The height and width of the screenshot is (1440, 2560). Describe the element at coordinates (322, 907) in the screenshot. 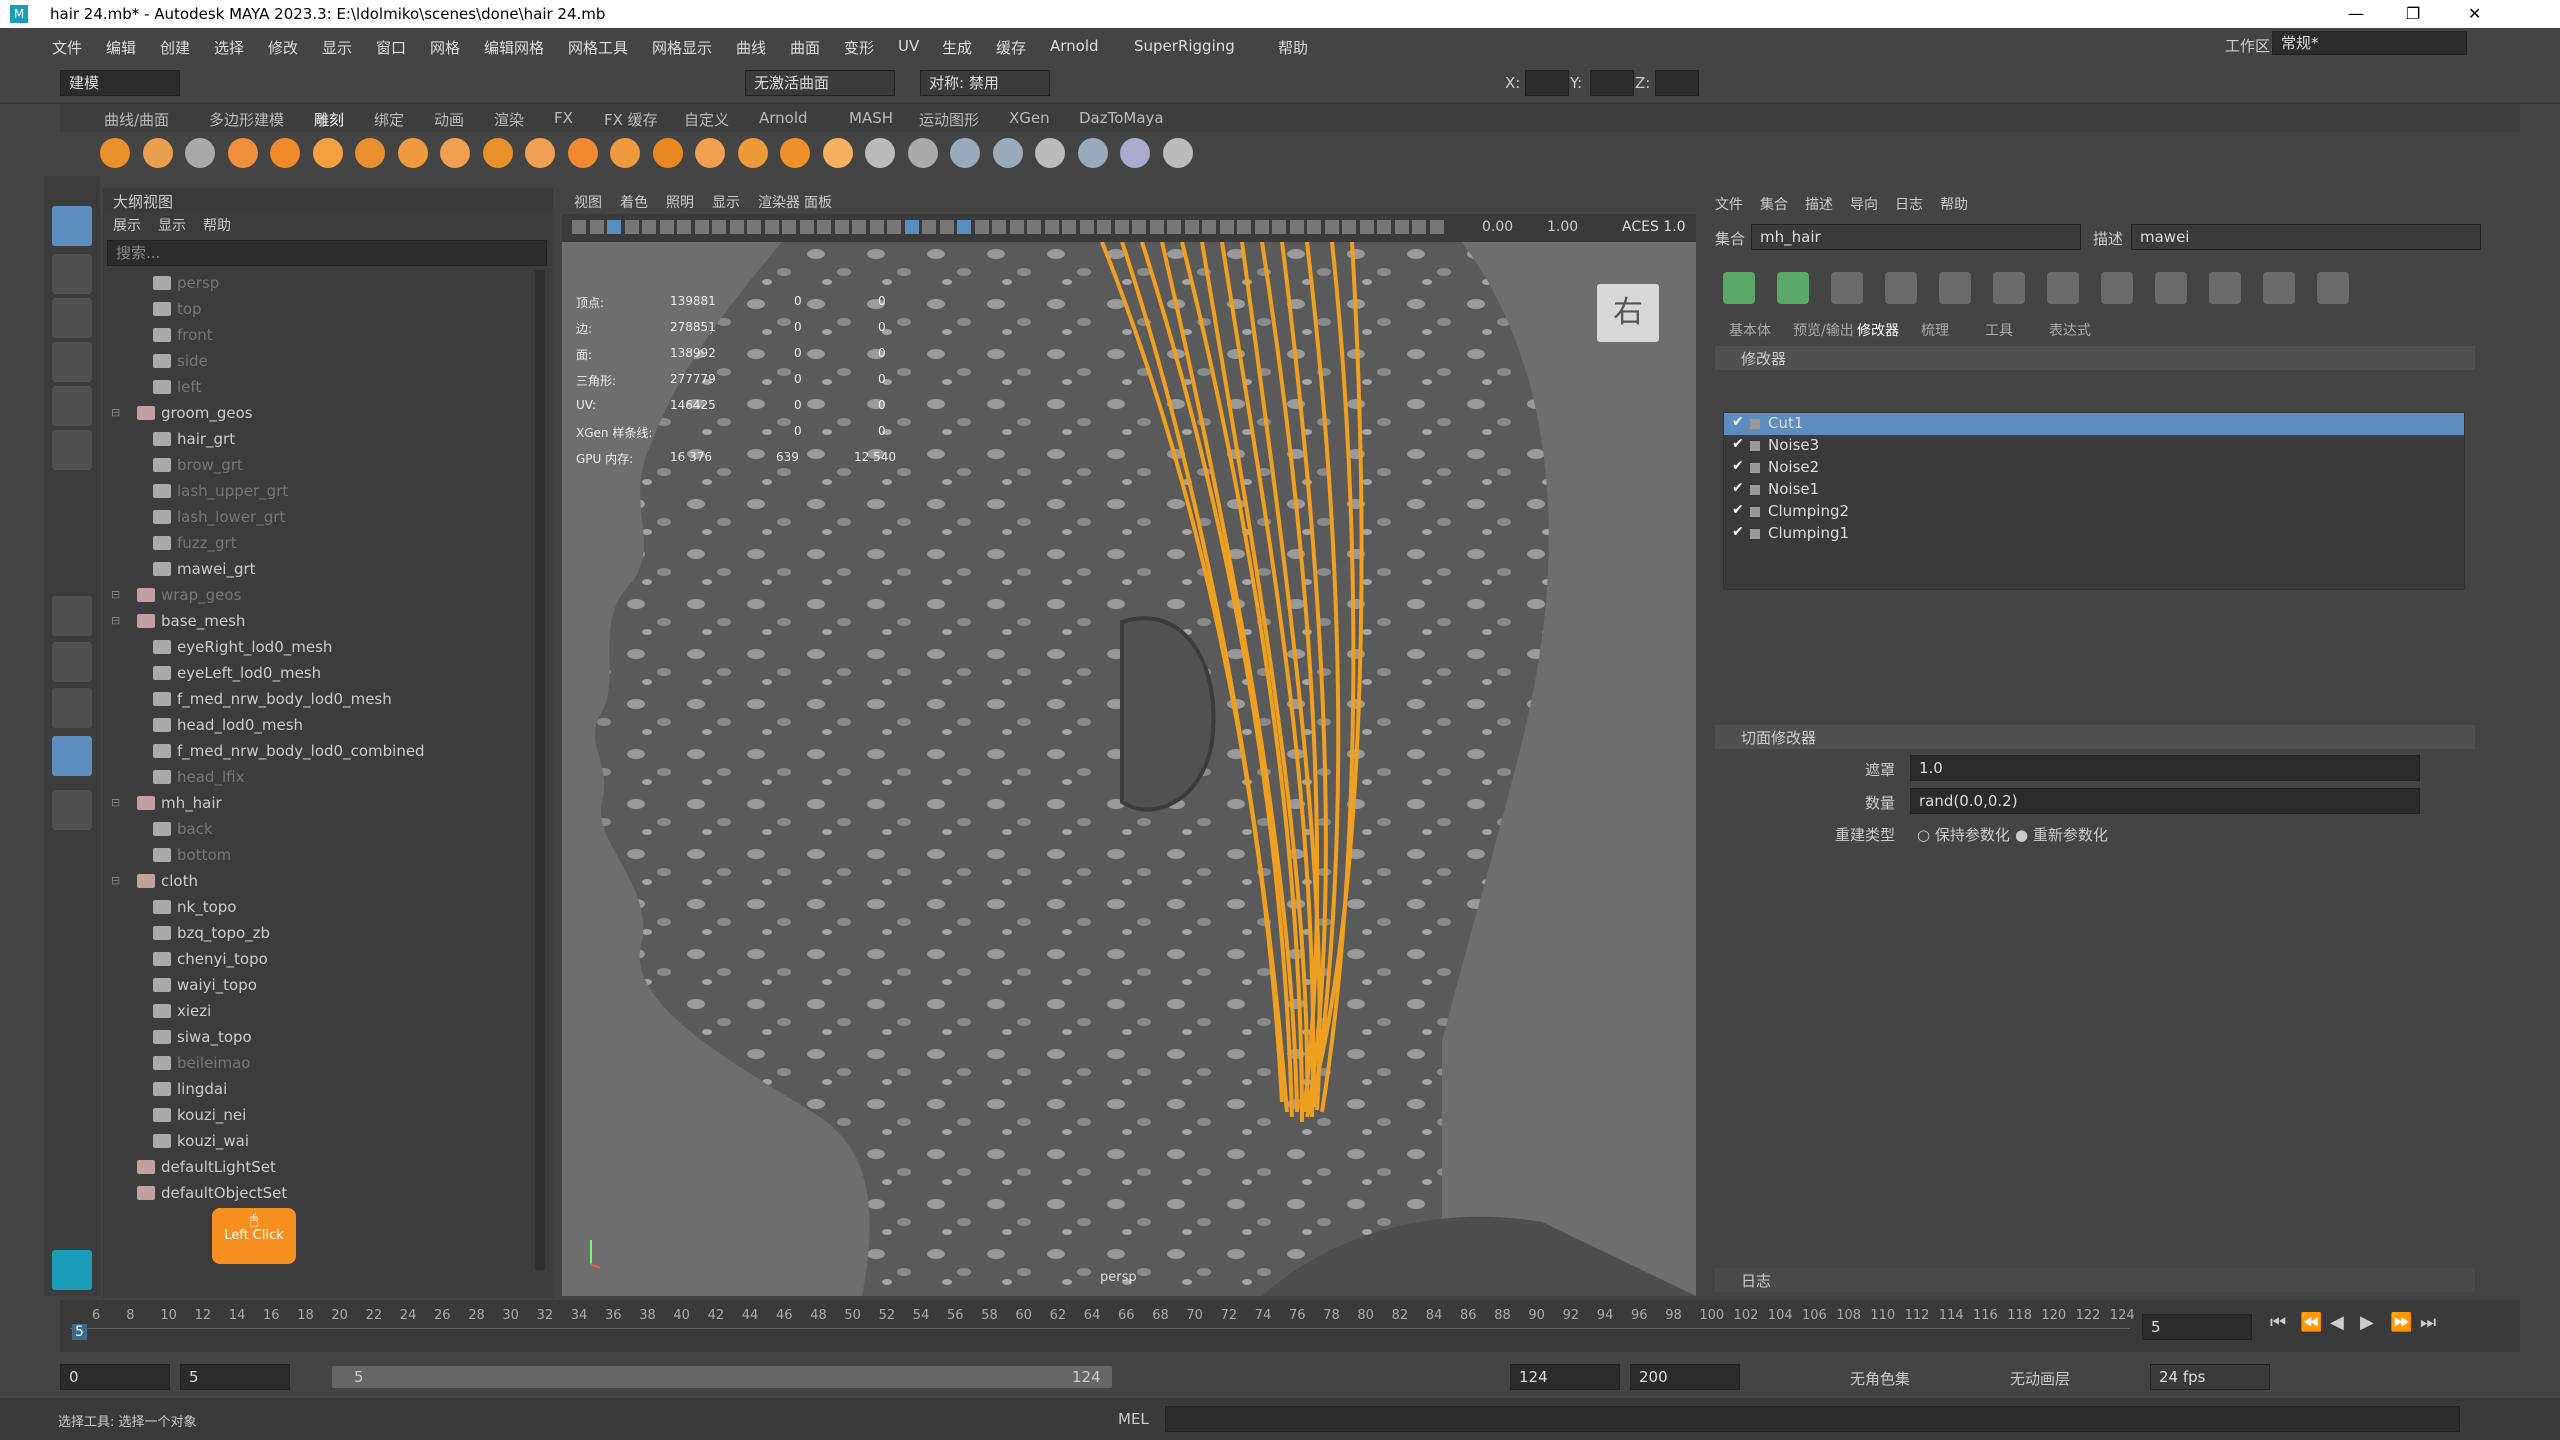

I see `outliner-item: nk_topo` at that location.